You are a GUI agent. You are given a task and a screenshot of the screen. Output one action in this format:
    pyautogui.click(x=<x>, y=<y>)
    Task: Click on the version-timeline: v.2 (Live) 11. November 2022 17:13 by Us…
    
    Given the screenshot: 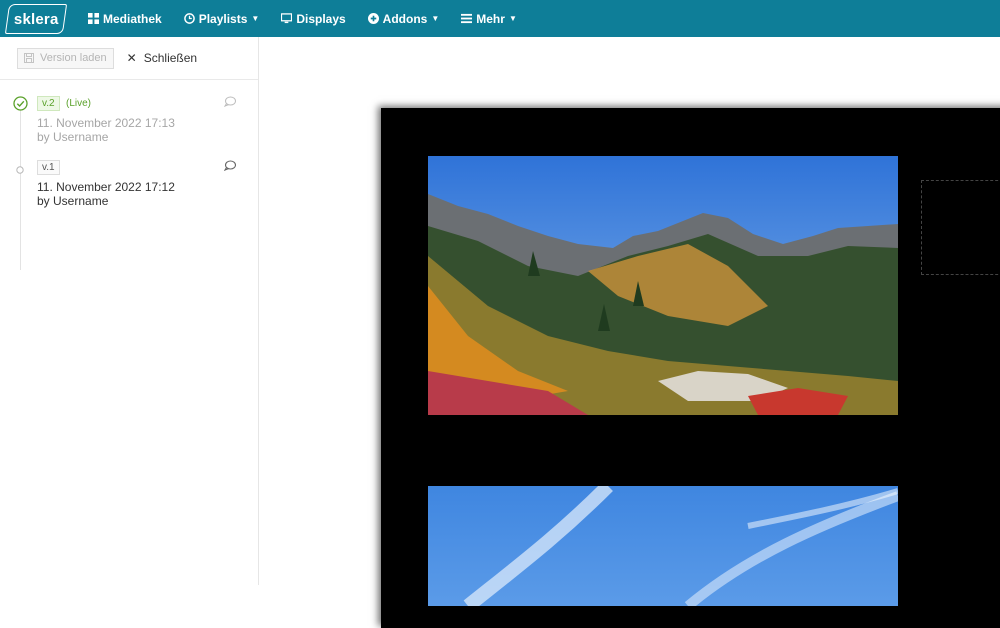 What is the action you would take?
    pyautogui.click(x=129, y=175)
    